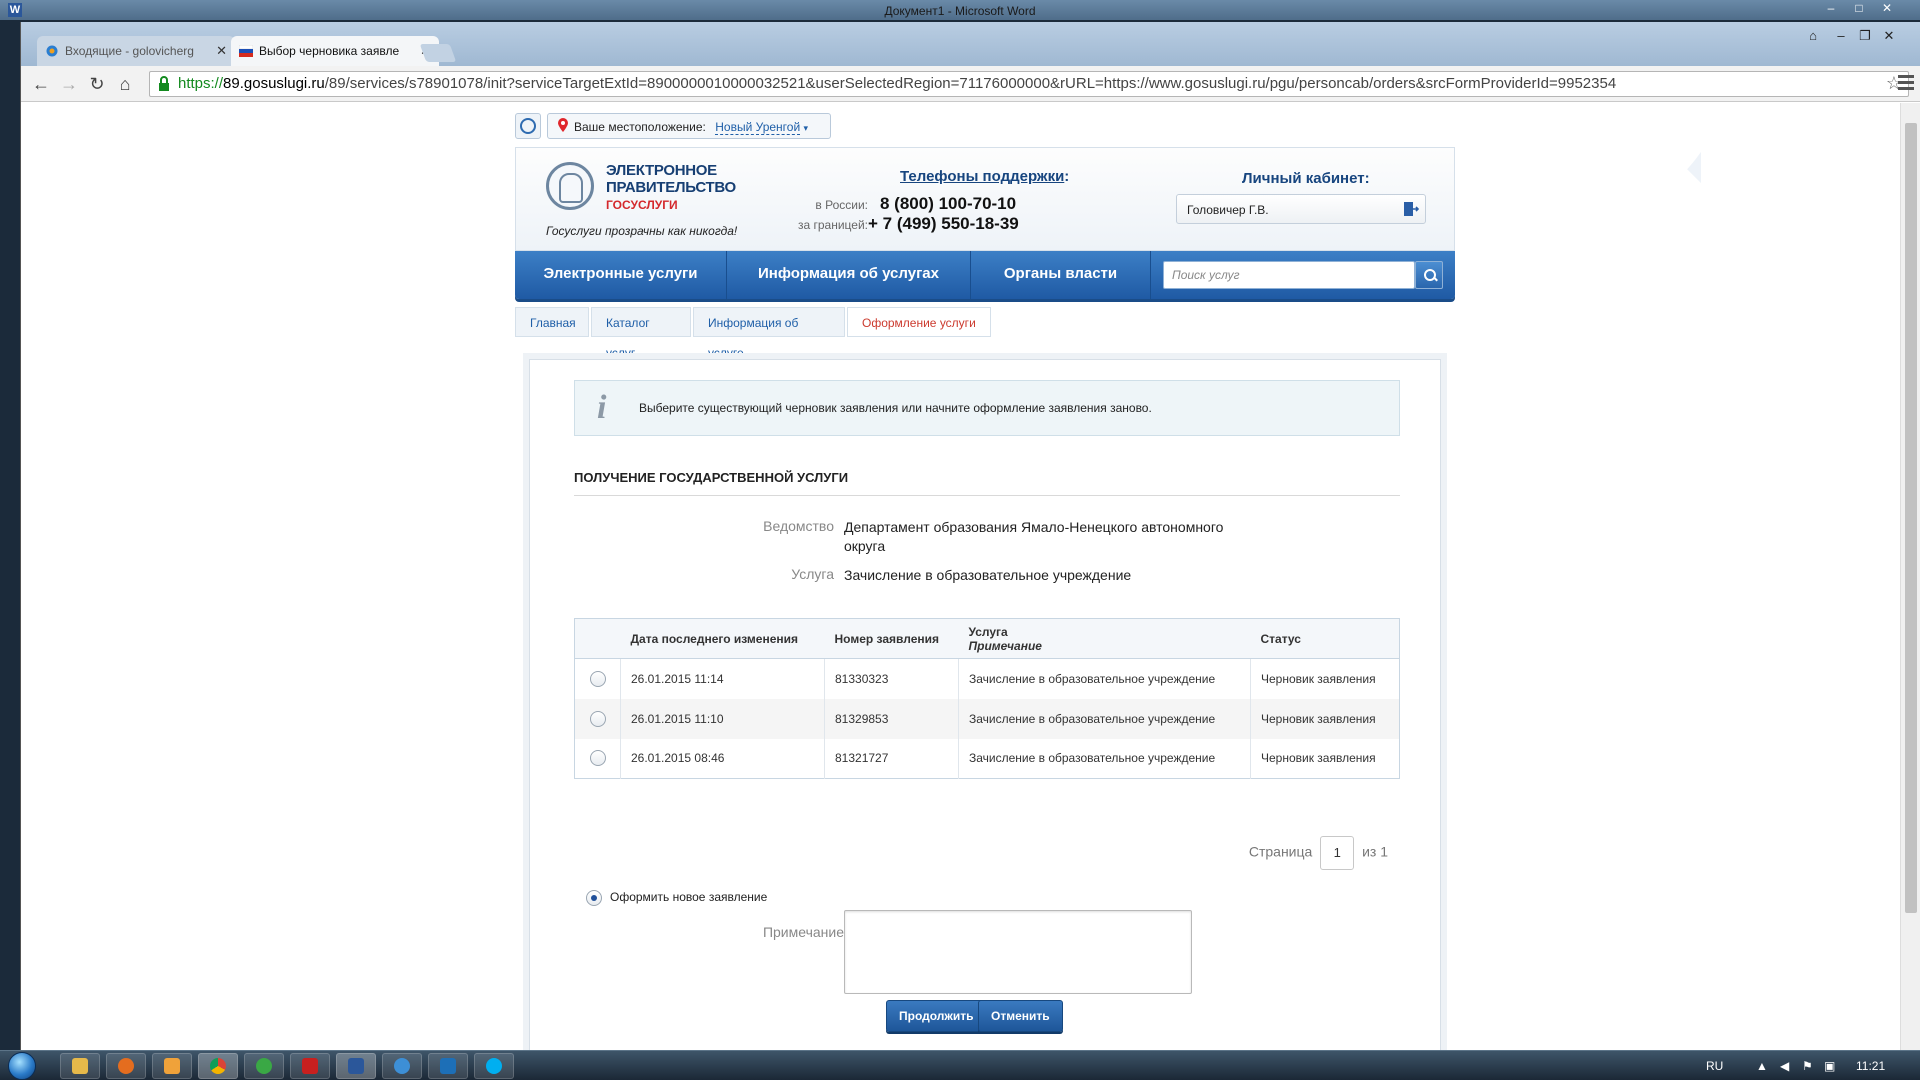 The height and width of the screenshot is (1080, 1920). Describe the element at coordinates (1762, 1066) in the screenshot. I see `tray-arrow-icon: ▲` at that location.